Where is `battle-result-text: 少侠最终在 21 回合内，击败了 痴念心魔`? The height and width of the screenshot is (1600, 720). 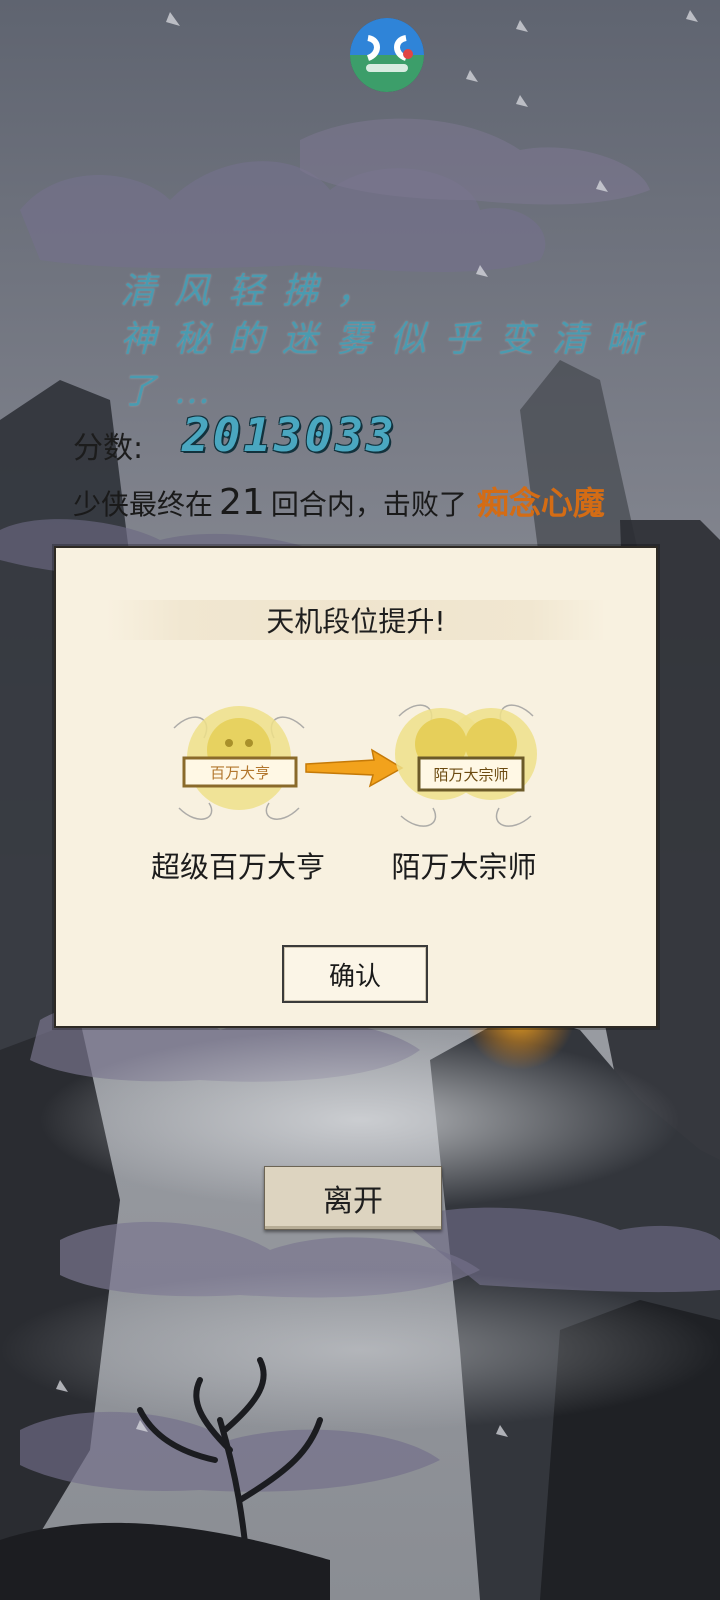
battle-result-text: 少侠最终在 21 回合内，击败了 痴念心魔 is located at coordinates (339, 501).